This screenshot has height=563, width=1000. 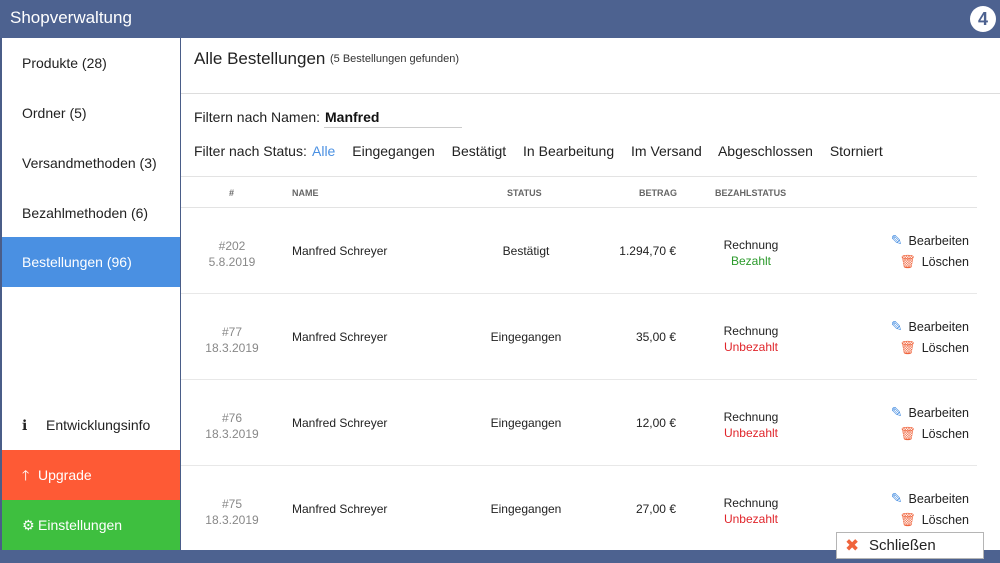 What do you see at coordinates (658, 193) in the screenshot?
I see `column-header-amount: BETRAG` at bounding box center [658, 193].